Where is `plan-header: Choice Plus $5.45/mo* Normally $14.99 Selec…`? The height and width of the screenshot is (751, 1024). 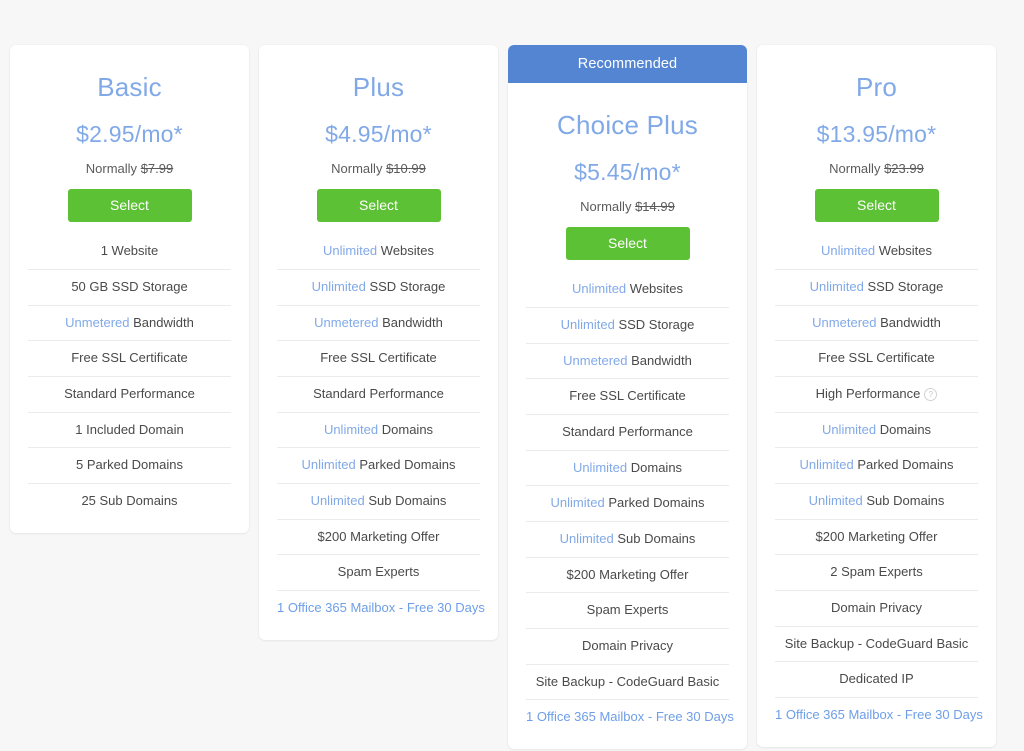
plan-header: Choice Plus $5.45/mo* Normally $14.99 Selec… is located at coordinates (627, 172).